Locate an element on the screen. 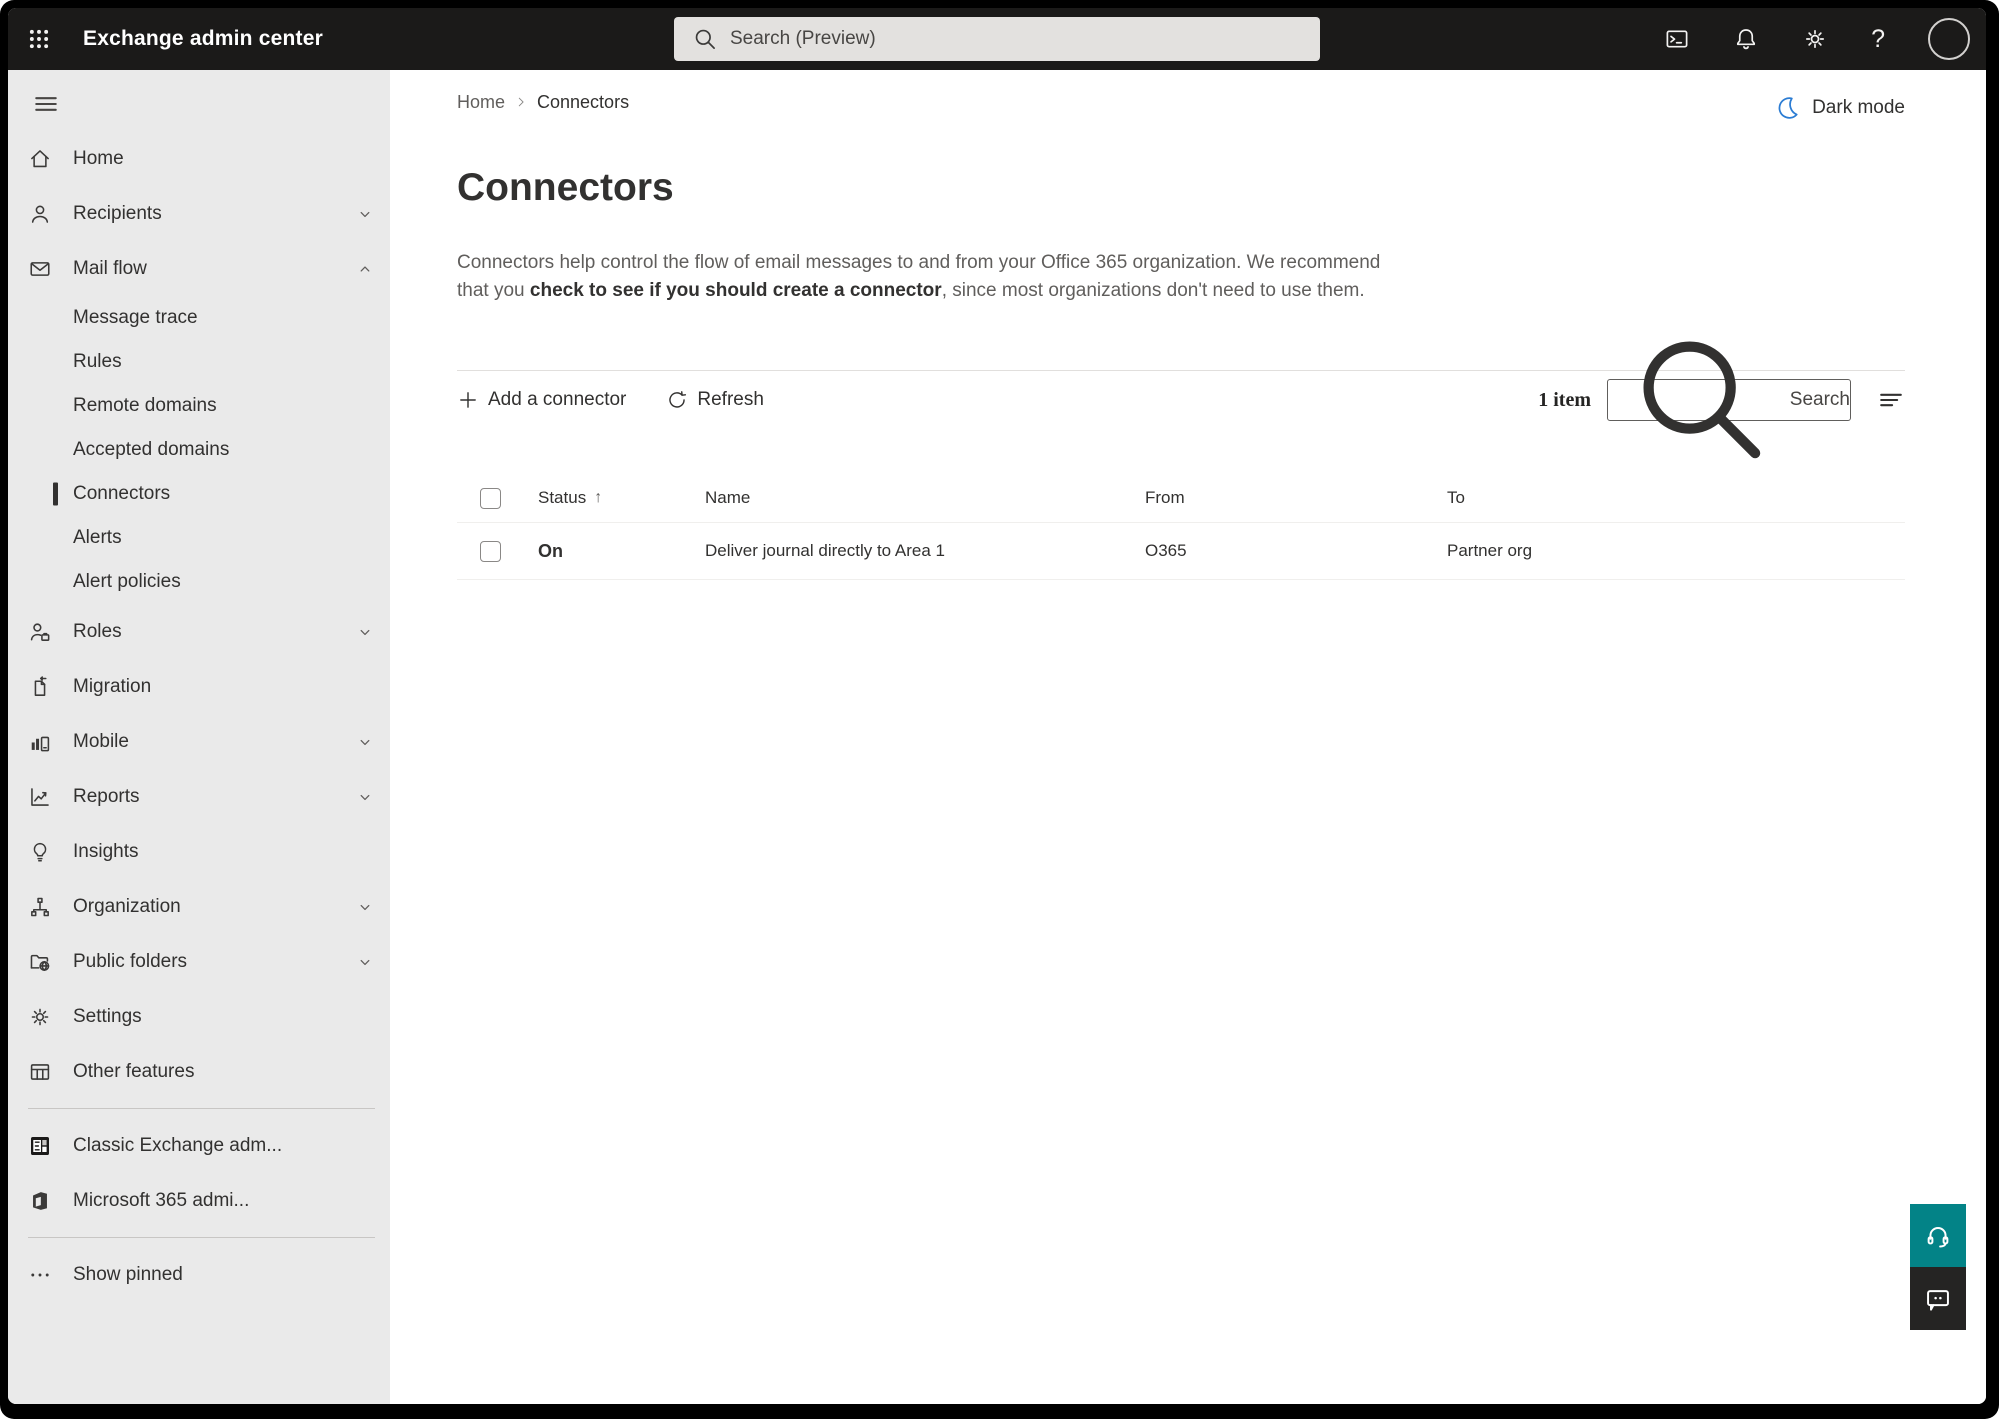 This screenshot has width=1999, height=1419. topbar-actions: ? is located at coordinates (1825, 39).